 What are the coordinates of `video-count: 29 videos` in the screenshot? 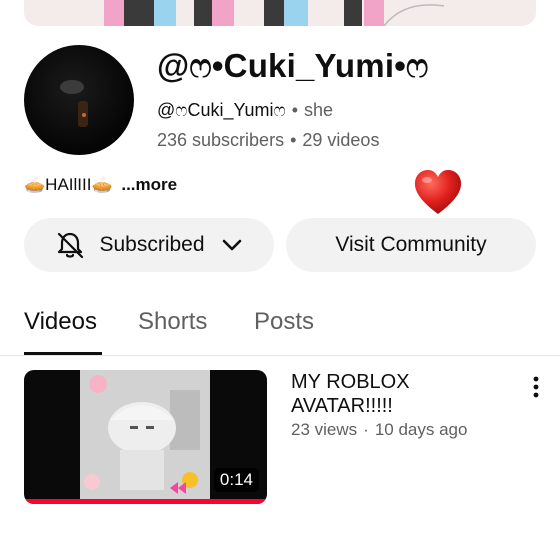 It's located at (341, 140).